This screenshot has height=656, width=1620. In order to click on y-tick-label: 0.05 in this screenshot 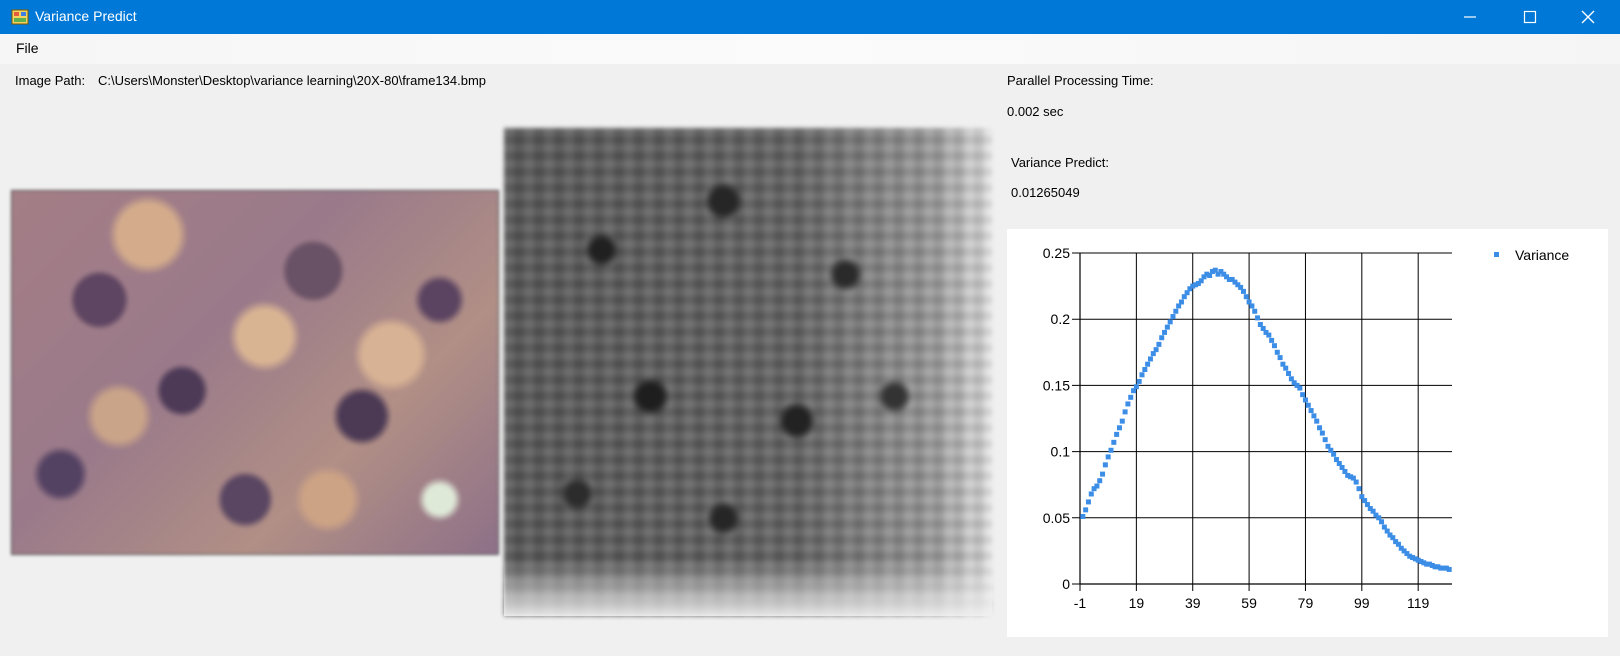, I will do `click(1056, 518)`.